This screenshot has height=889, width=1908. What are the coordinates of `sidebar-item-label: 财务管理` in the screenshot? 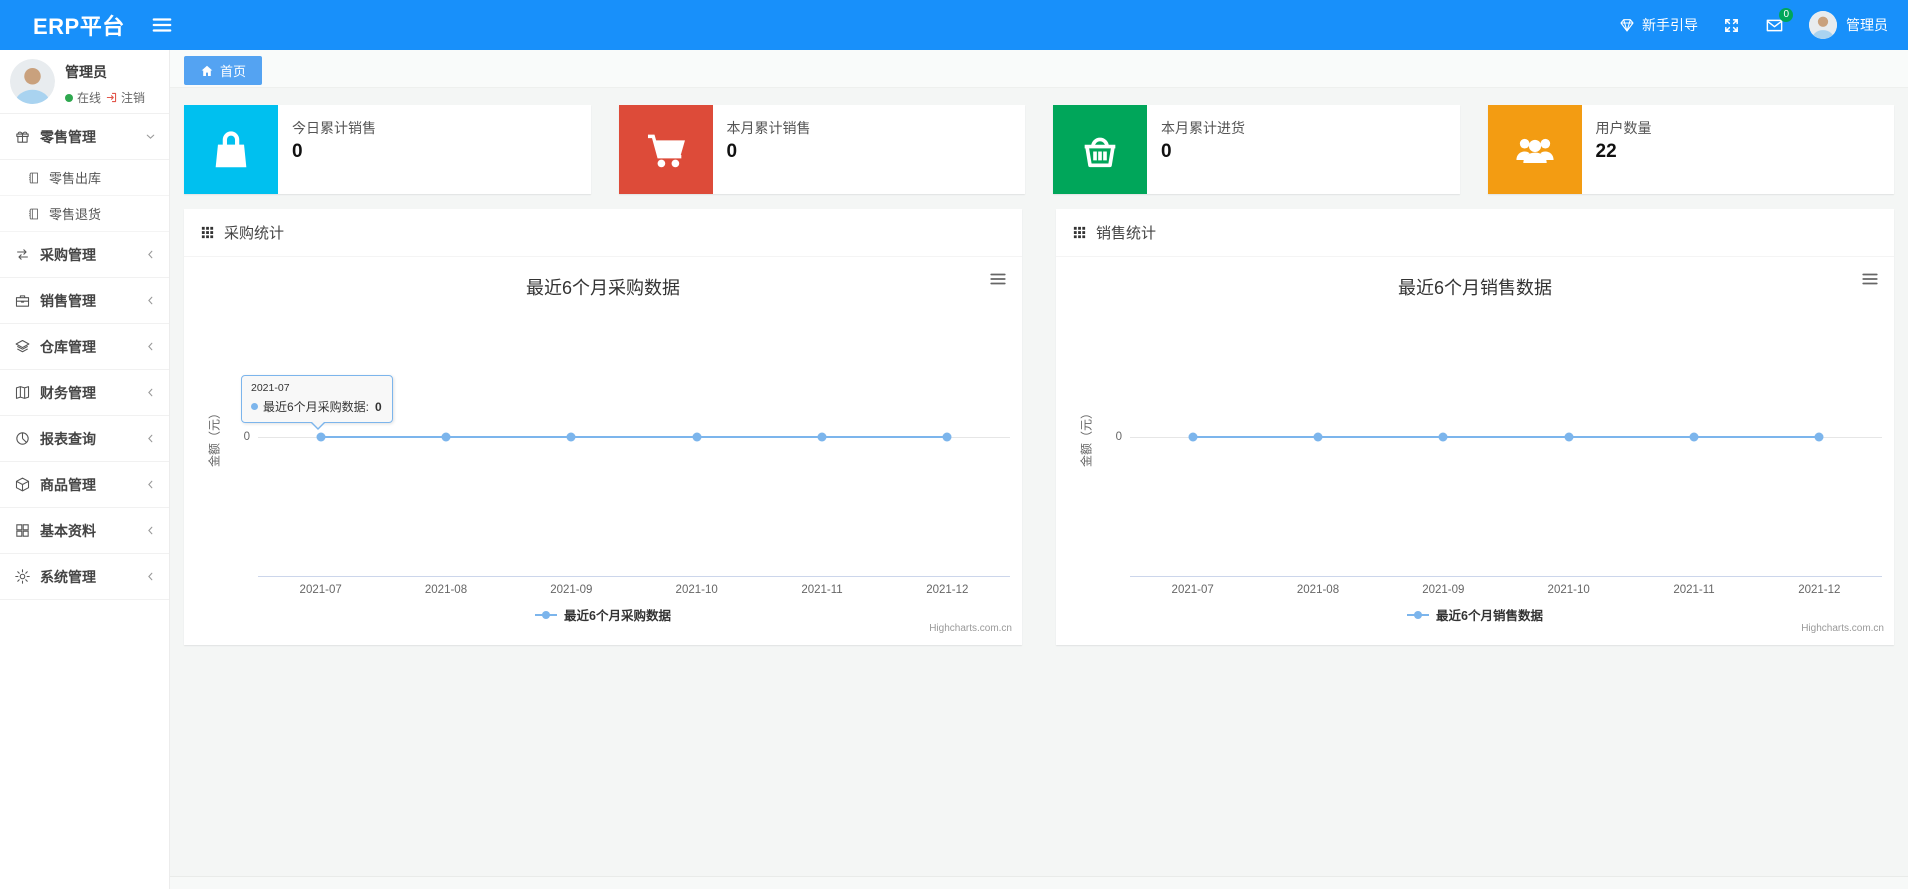 It's located at (68, 392).